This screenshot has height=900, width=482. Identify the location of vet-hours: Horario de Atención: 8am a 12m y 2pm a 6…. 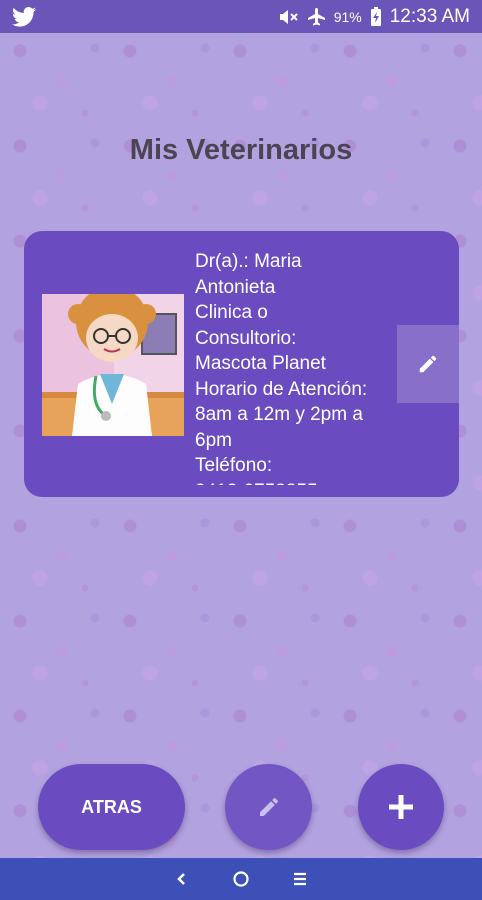
(281, 414).